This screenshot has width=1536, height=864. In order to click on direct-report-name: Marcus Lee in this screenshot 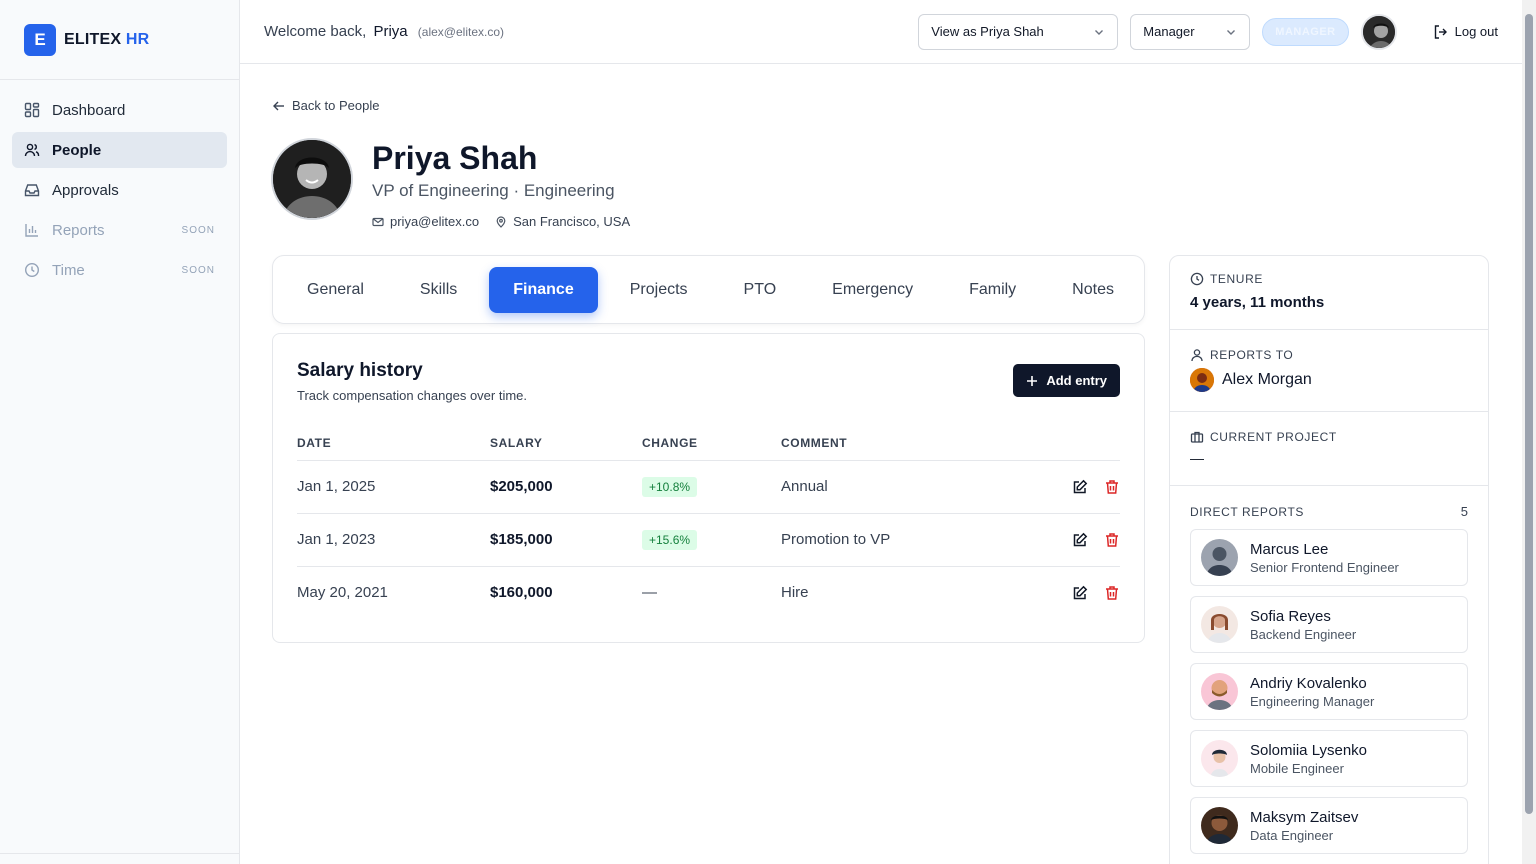, I will do `click(1289, 549)`.